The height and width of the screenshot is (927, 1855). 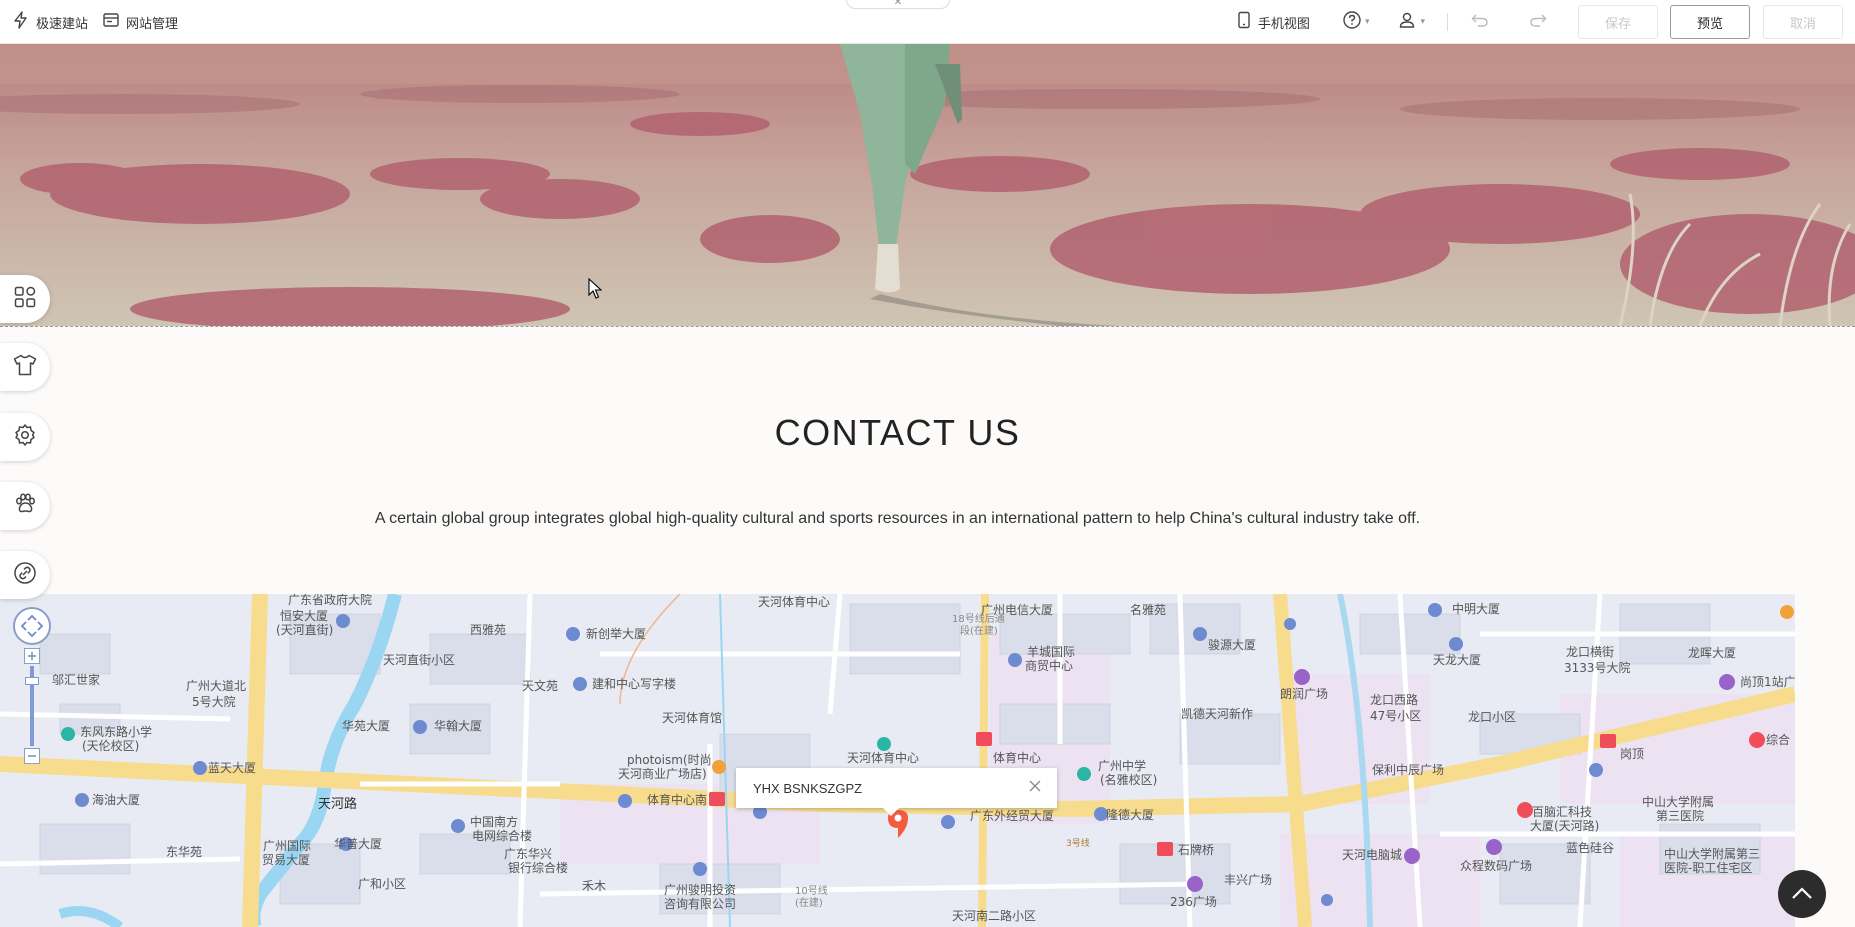 I want to click on help-menu-button: ▾, so click(x=1356, y=22).